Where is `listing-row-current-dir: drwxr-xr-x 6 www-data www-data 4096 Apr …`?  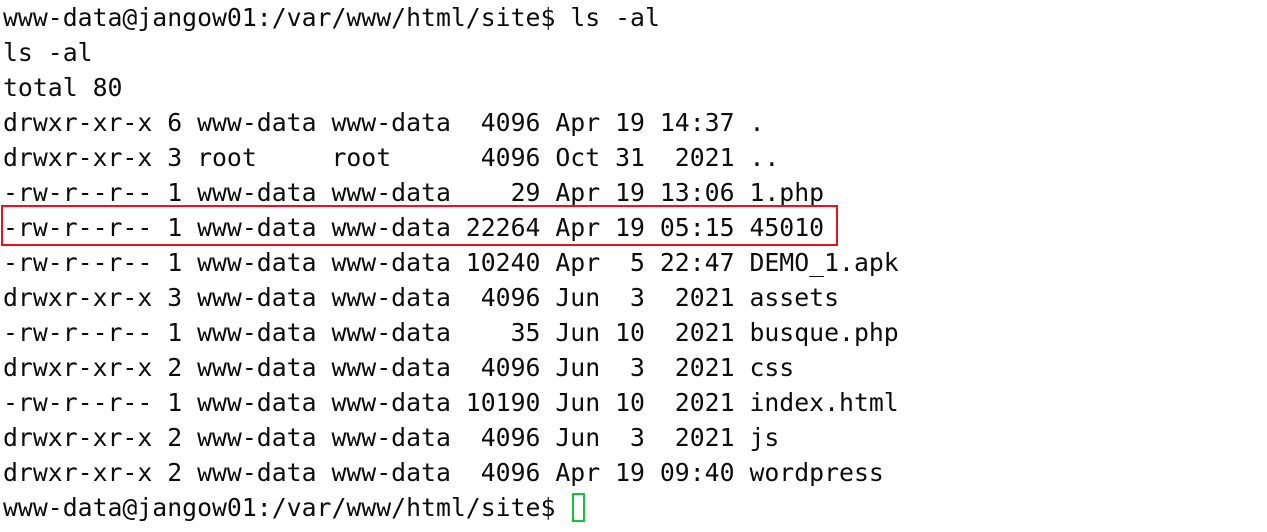 listing-row-current-dir: drwxr-xr-x 6 www-data www-data 4096 Apr … is located at coordinates (384, 122).